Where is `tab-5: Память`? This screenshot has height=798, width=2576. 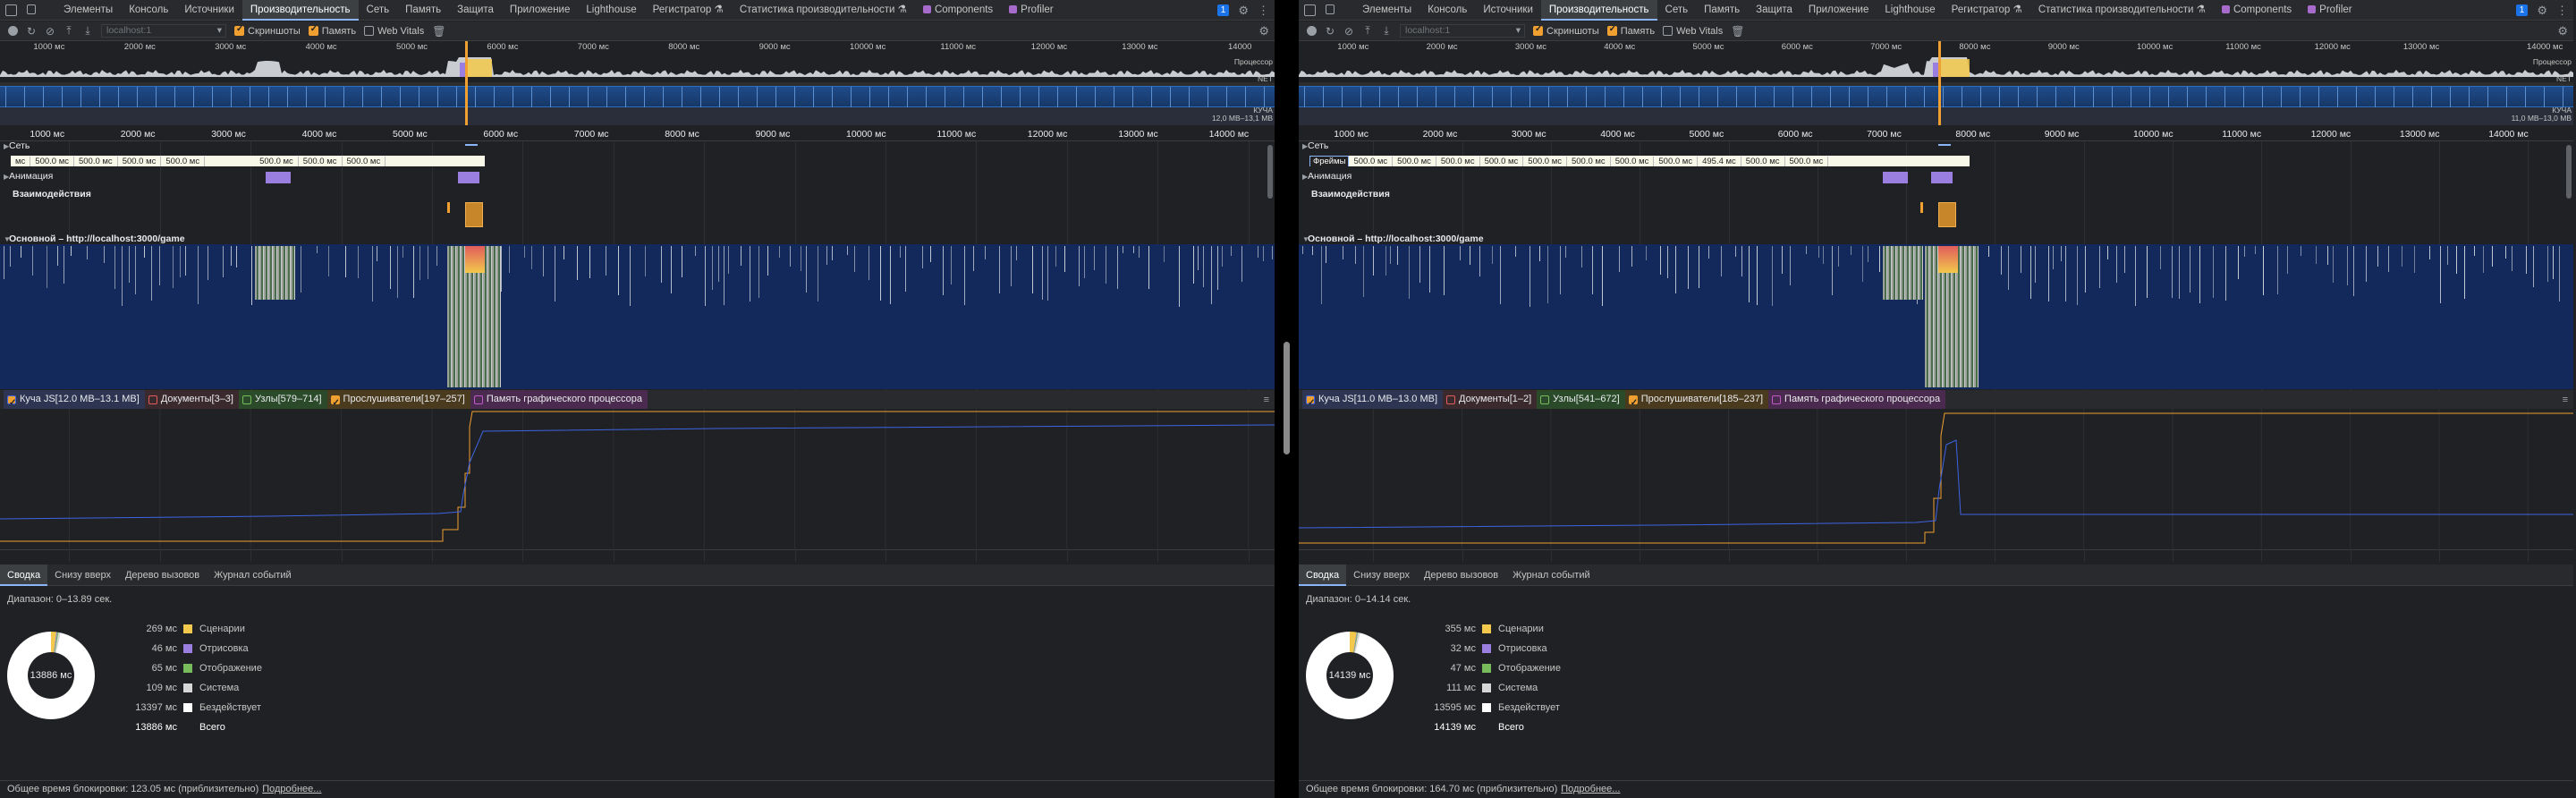 tab-5: Память is located at coordinates (1722, 10).